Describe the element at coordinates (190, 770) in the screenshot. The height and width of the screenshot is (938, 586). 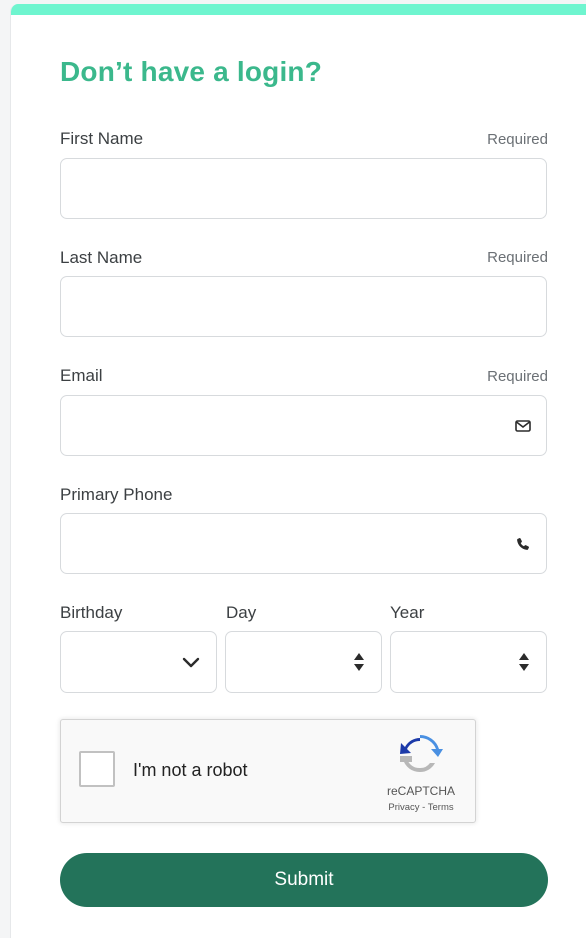
I see `recaptcha-label: I'm not a robot` at that location.